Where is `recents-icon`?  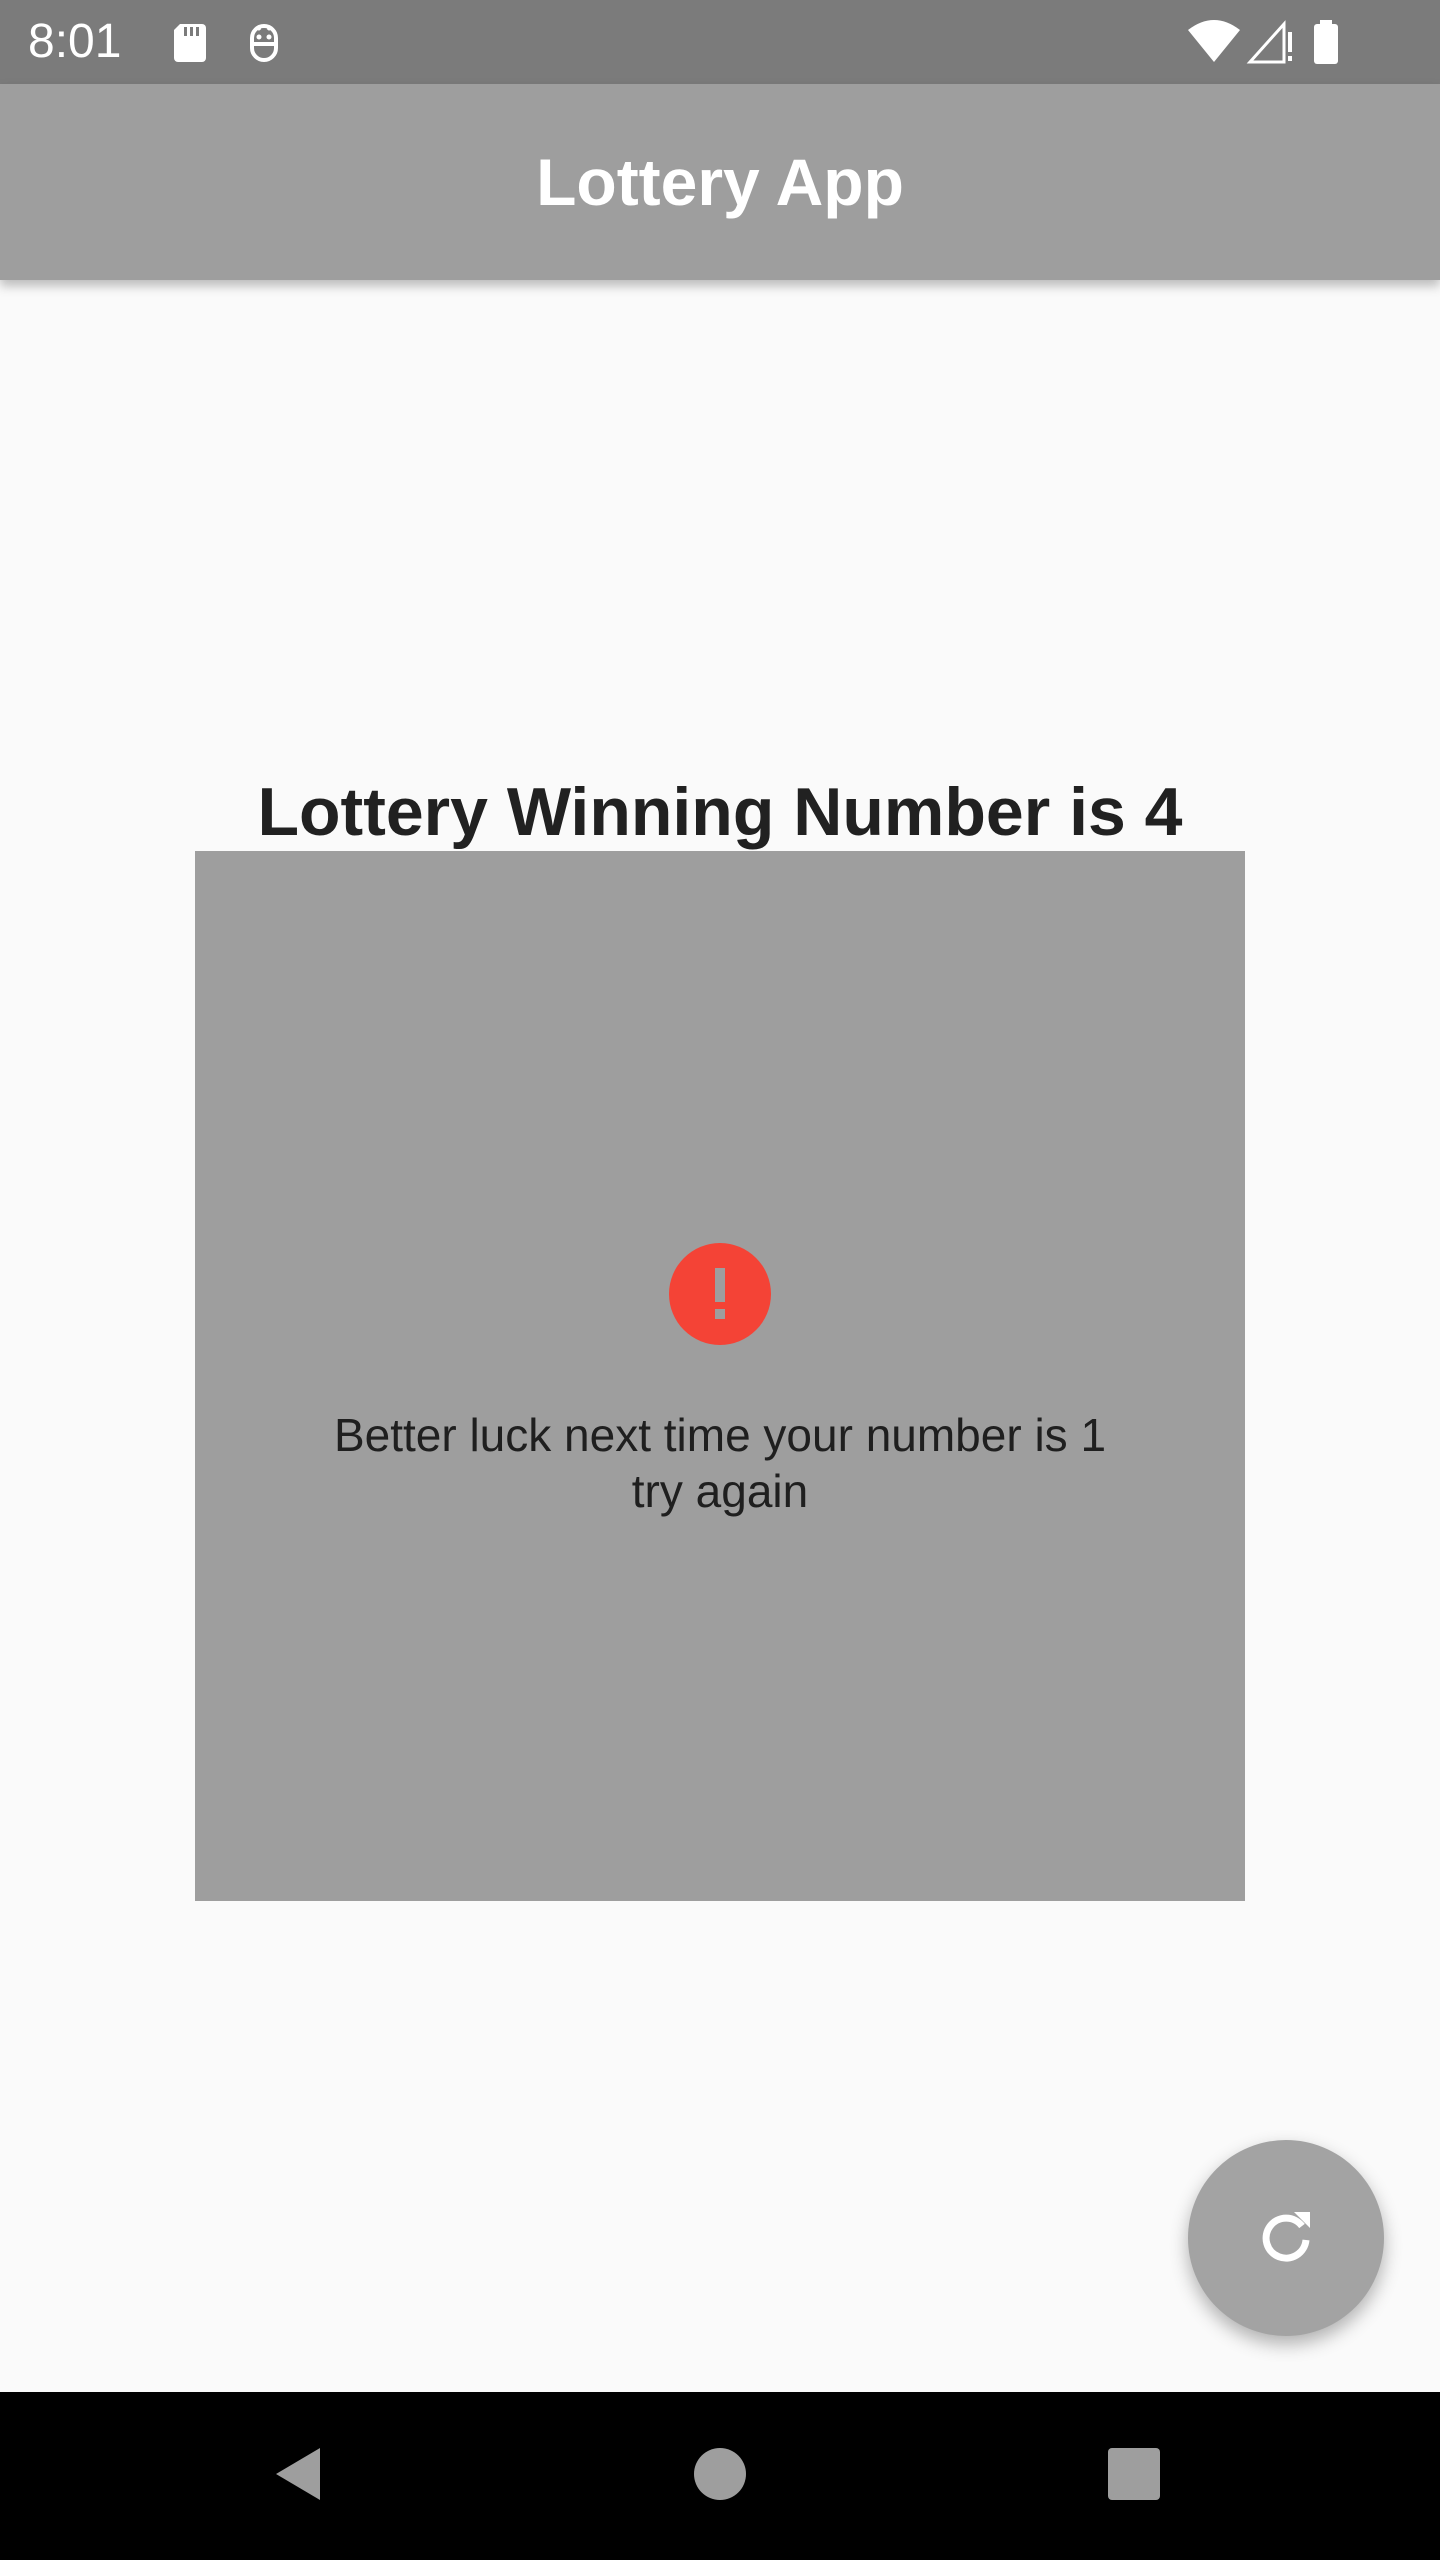 recents-icon is located at coordinates (1134, 2476).